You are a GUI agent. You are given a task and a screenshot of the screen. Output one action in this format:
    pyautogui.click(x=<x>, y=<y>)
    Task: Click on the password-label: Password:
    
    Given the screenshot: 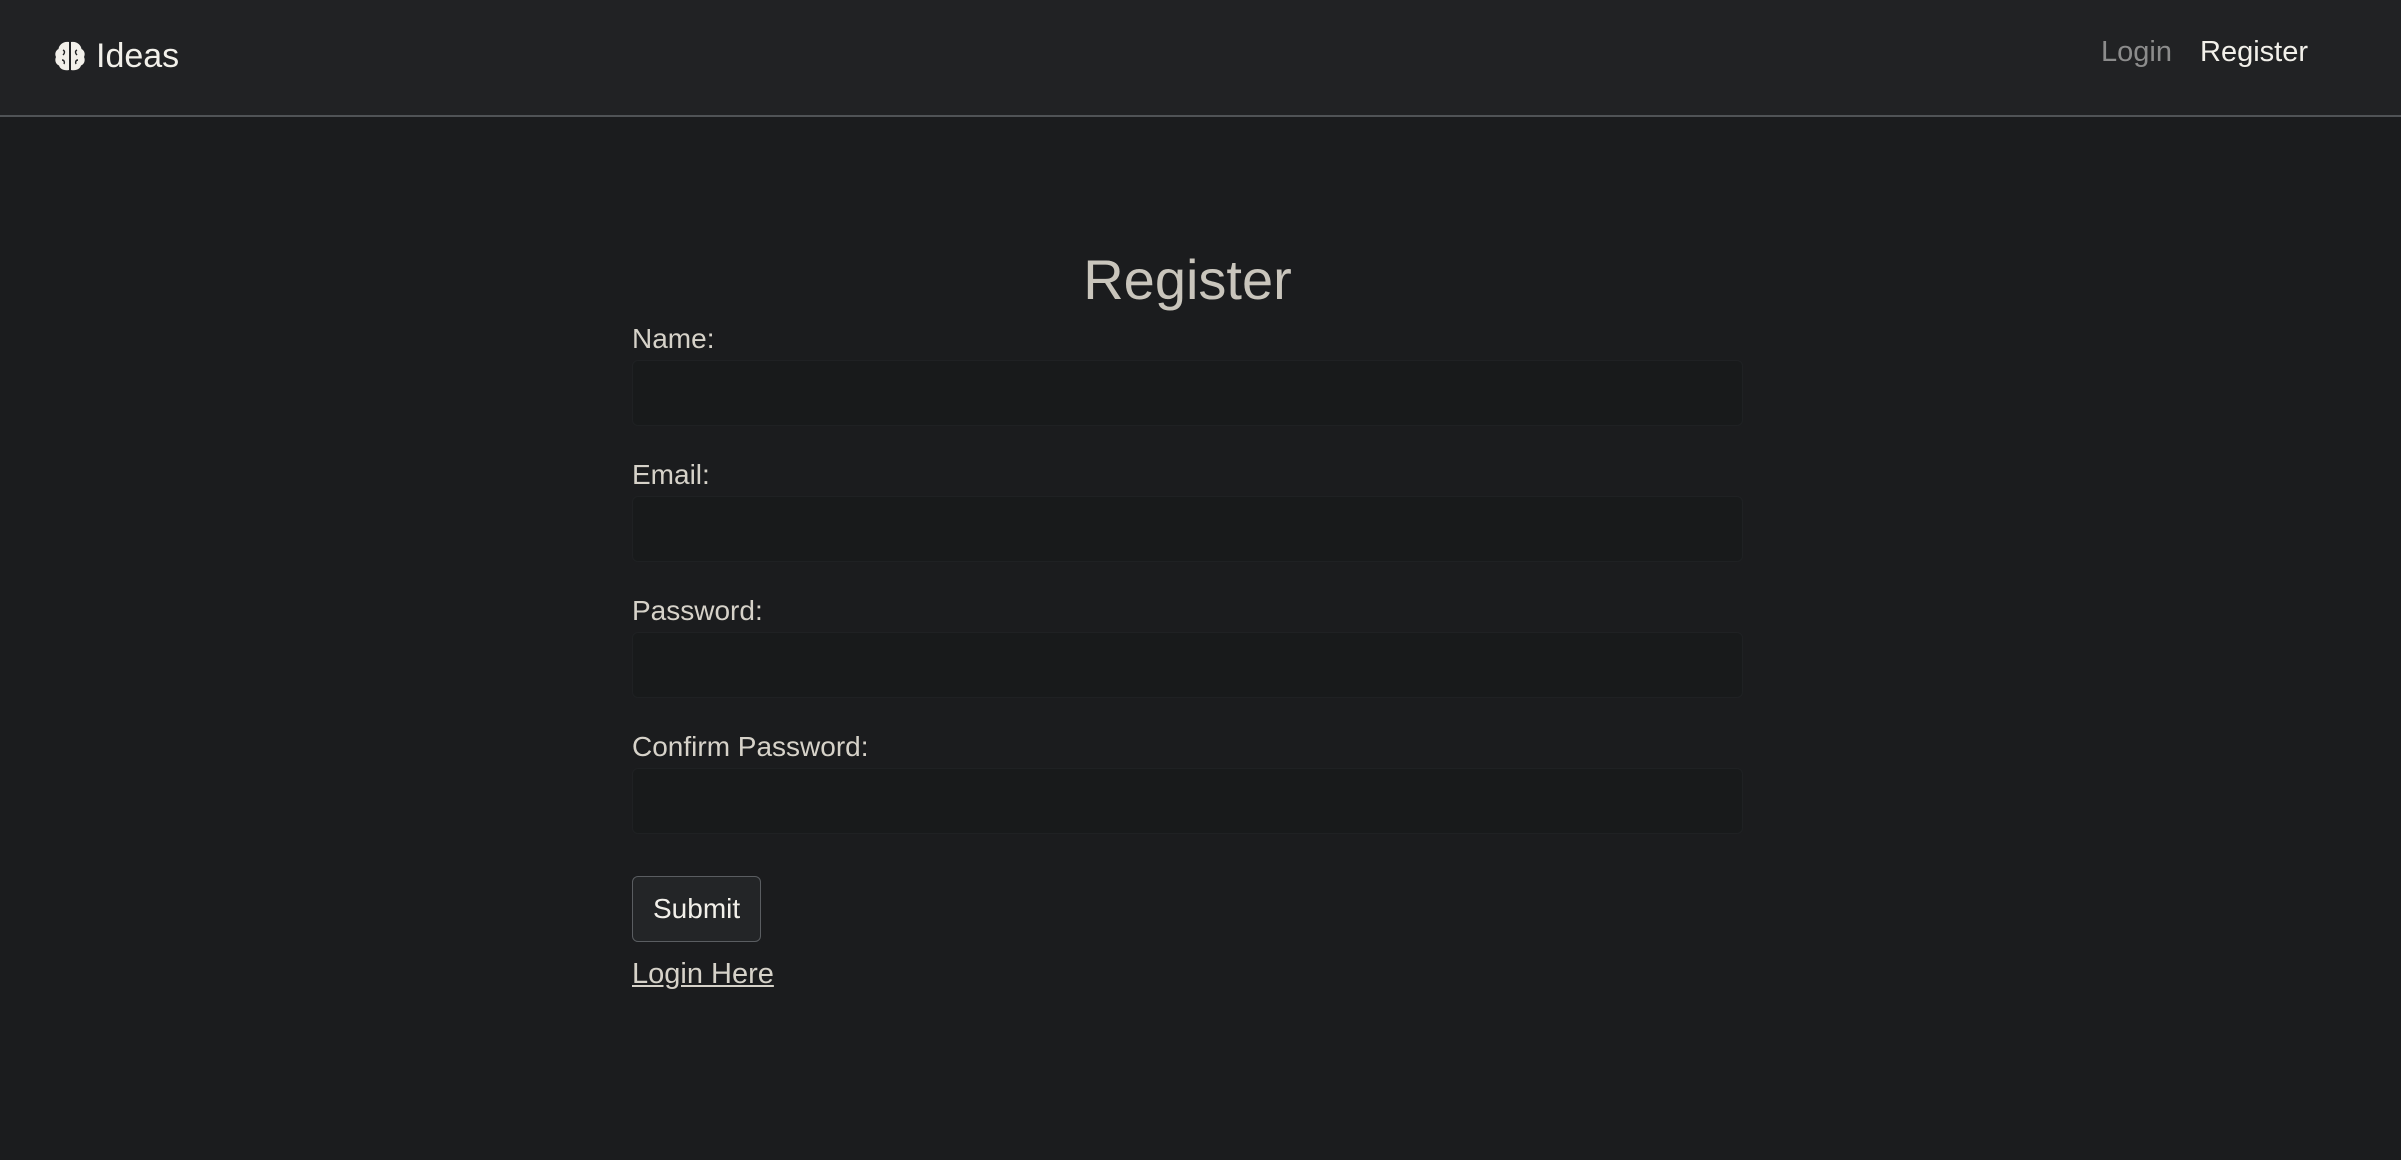 What is the action you would take?
    pyautogui.click(x=697, y=610)
    